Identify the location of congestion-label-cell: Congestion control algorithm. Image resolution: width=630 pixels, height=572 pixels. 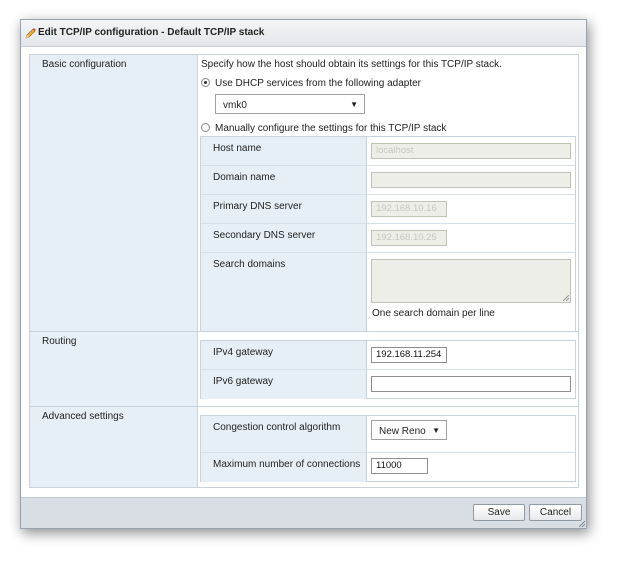
(284, 434).